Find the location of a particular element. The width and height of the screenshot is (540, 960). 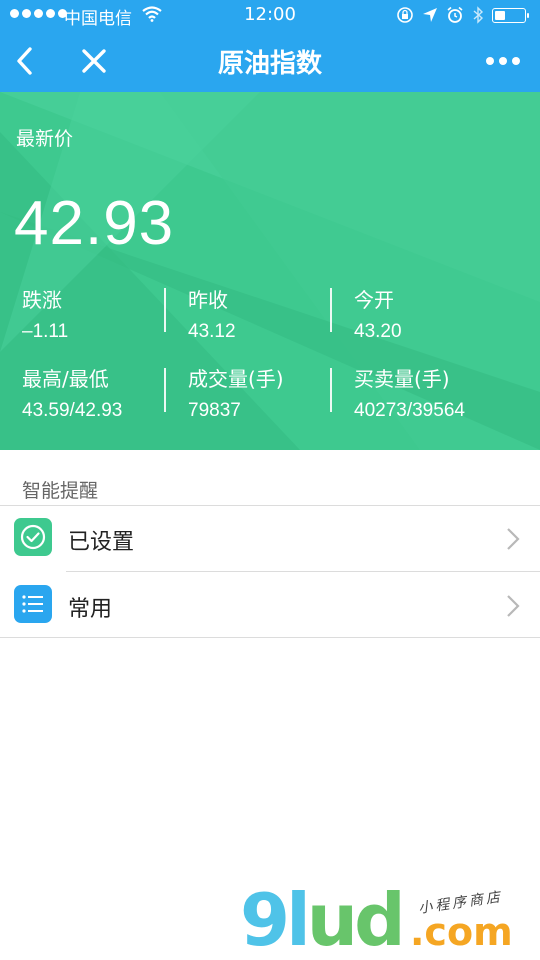

location-icon is located at coordinates (430, 15).